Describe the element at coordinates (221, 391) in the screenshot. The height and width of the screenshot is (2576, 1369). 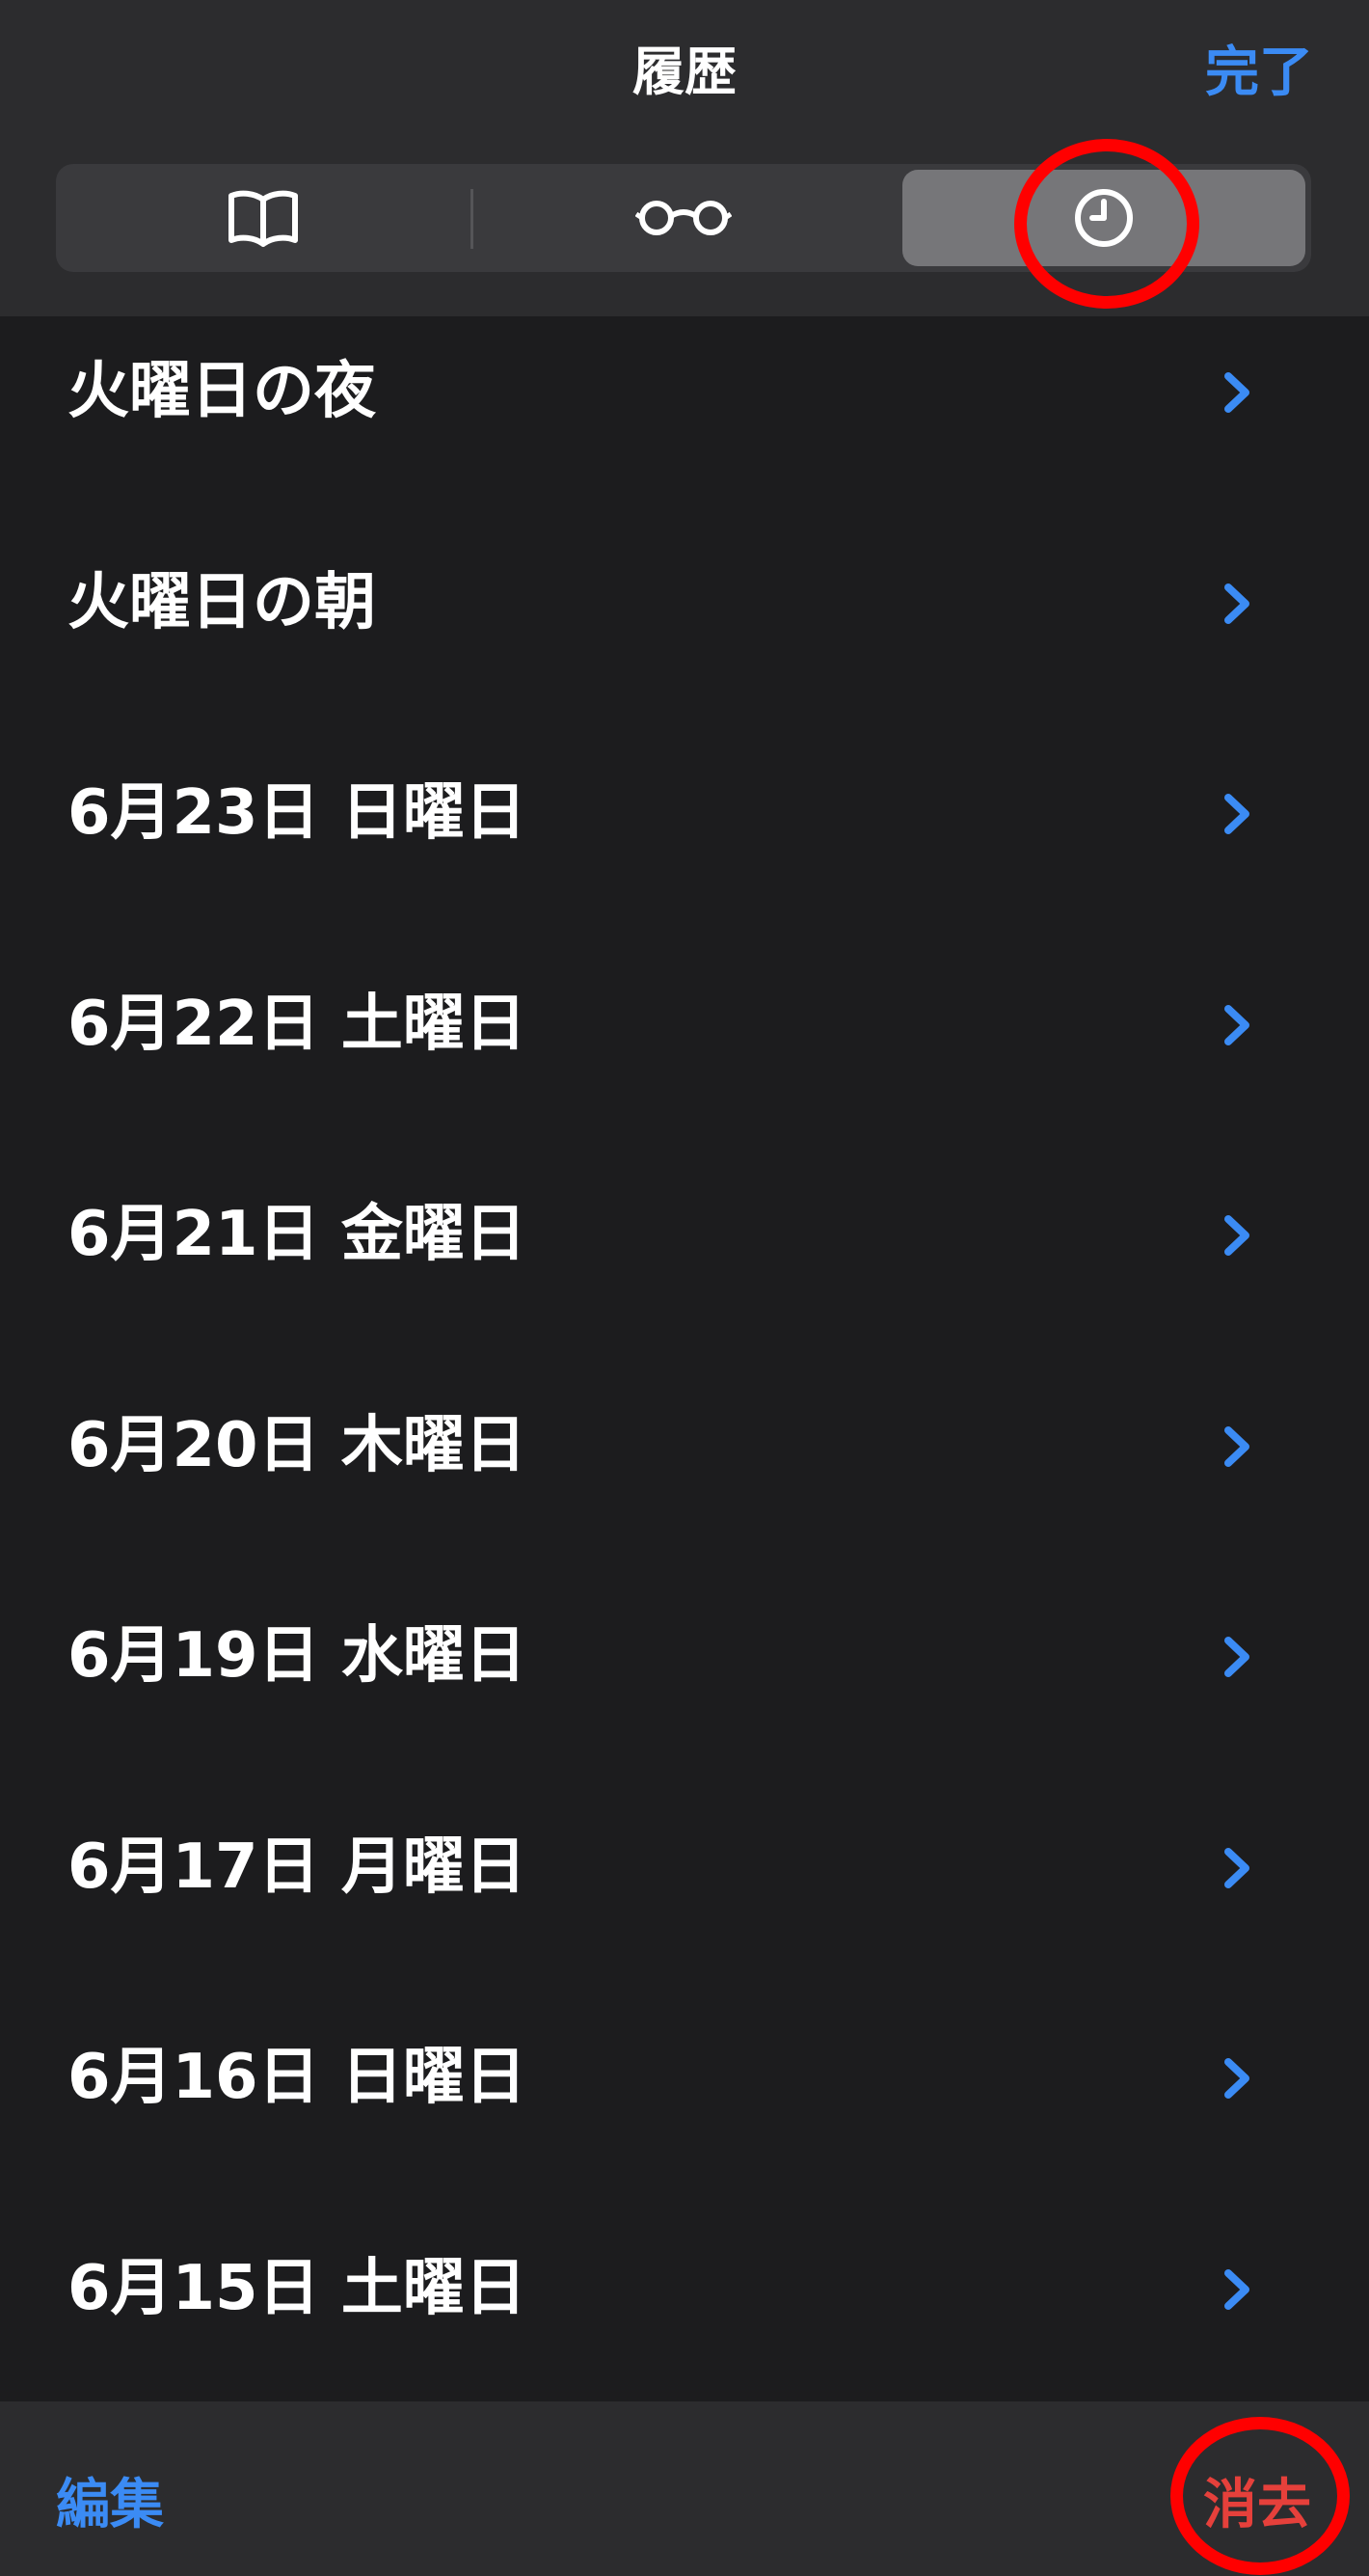
I see `history-row-label: 火曜日の夜` at that location.